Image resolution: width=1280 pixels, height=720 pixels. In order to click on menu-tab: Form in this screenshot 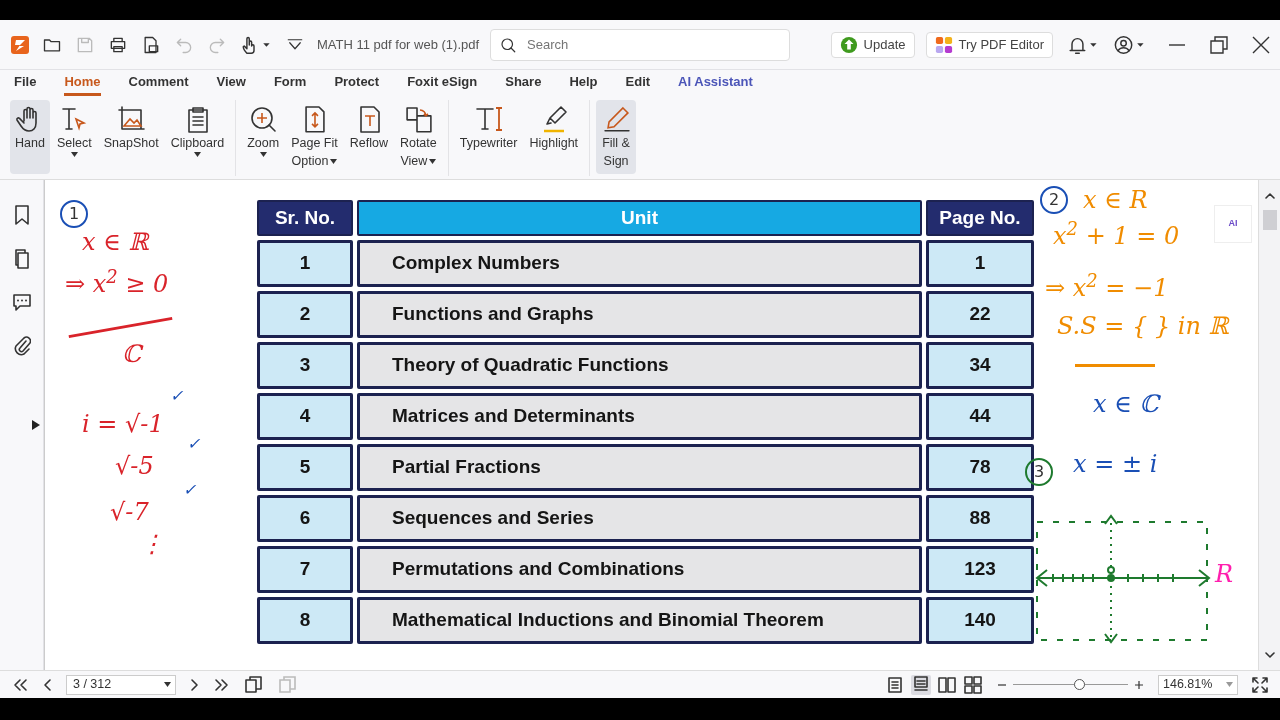, I will do `click(290, 83)`.